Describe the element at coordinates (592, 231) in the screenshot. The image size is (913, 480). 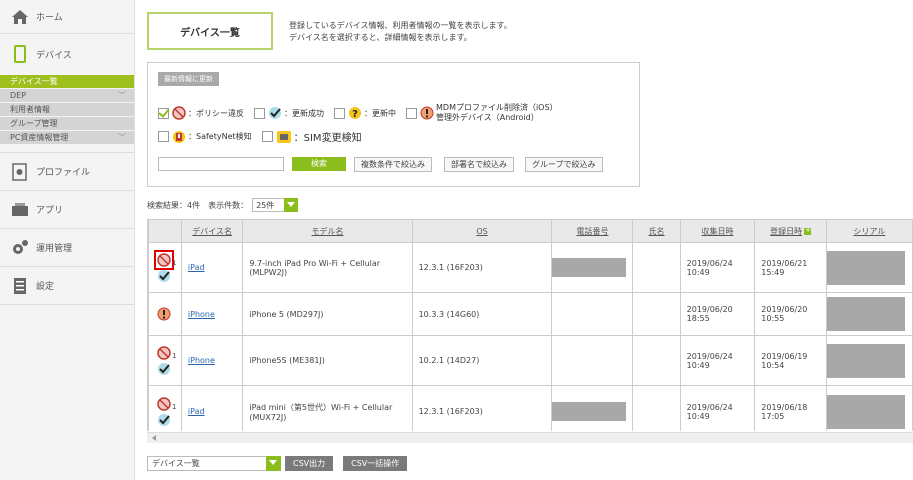
I see `sort-header-phone: 電話番号` at that location.